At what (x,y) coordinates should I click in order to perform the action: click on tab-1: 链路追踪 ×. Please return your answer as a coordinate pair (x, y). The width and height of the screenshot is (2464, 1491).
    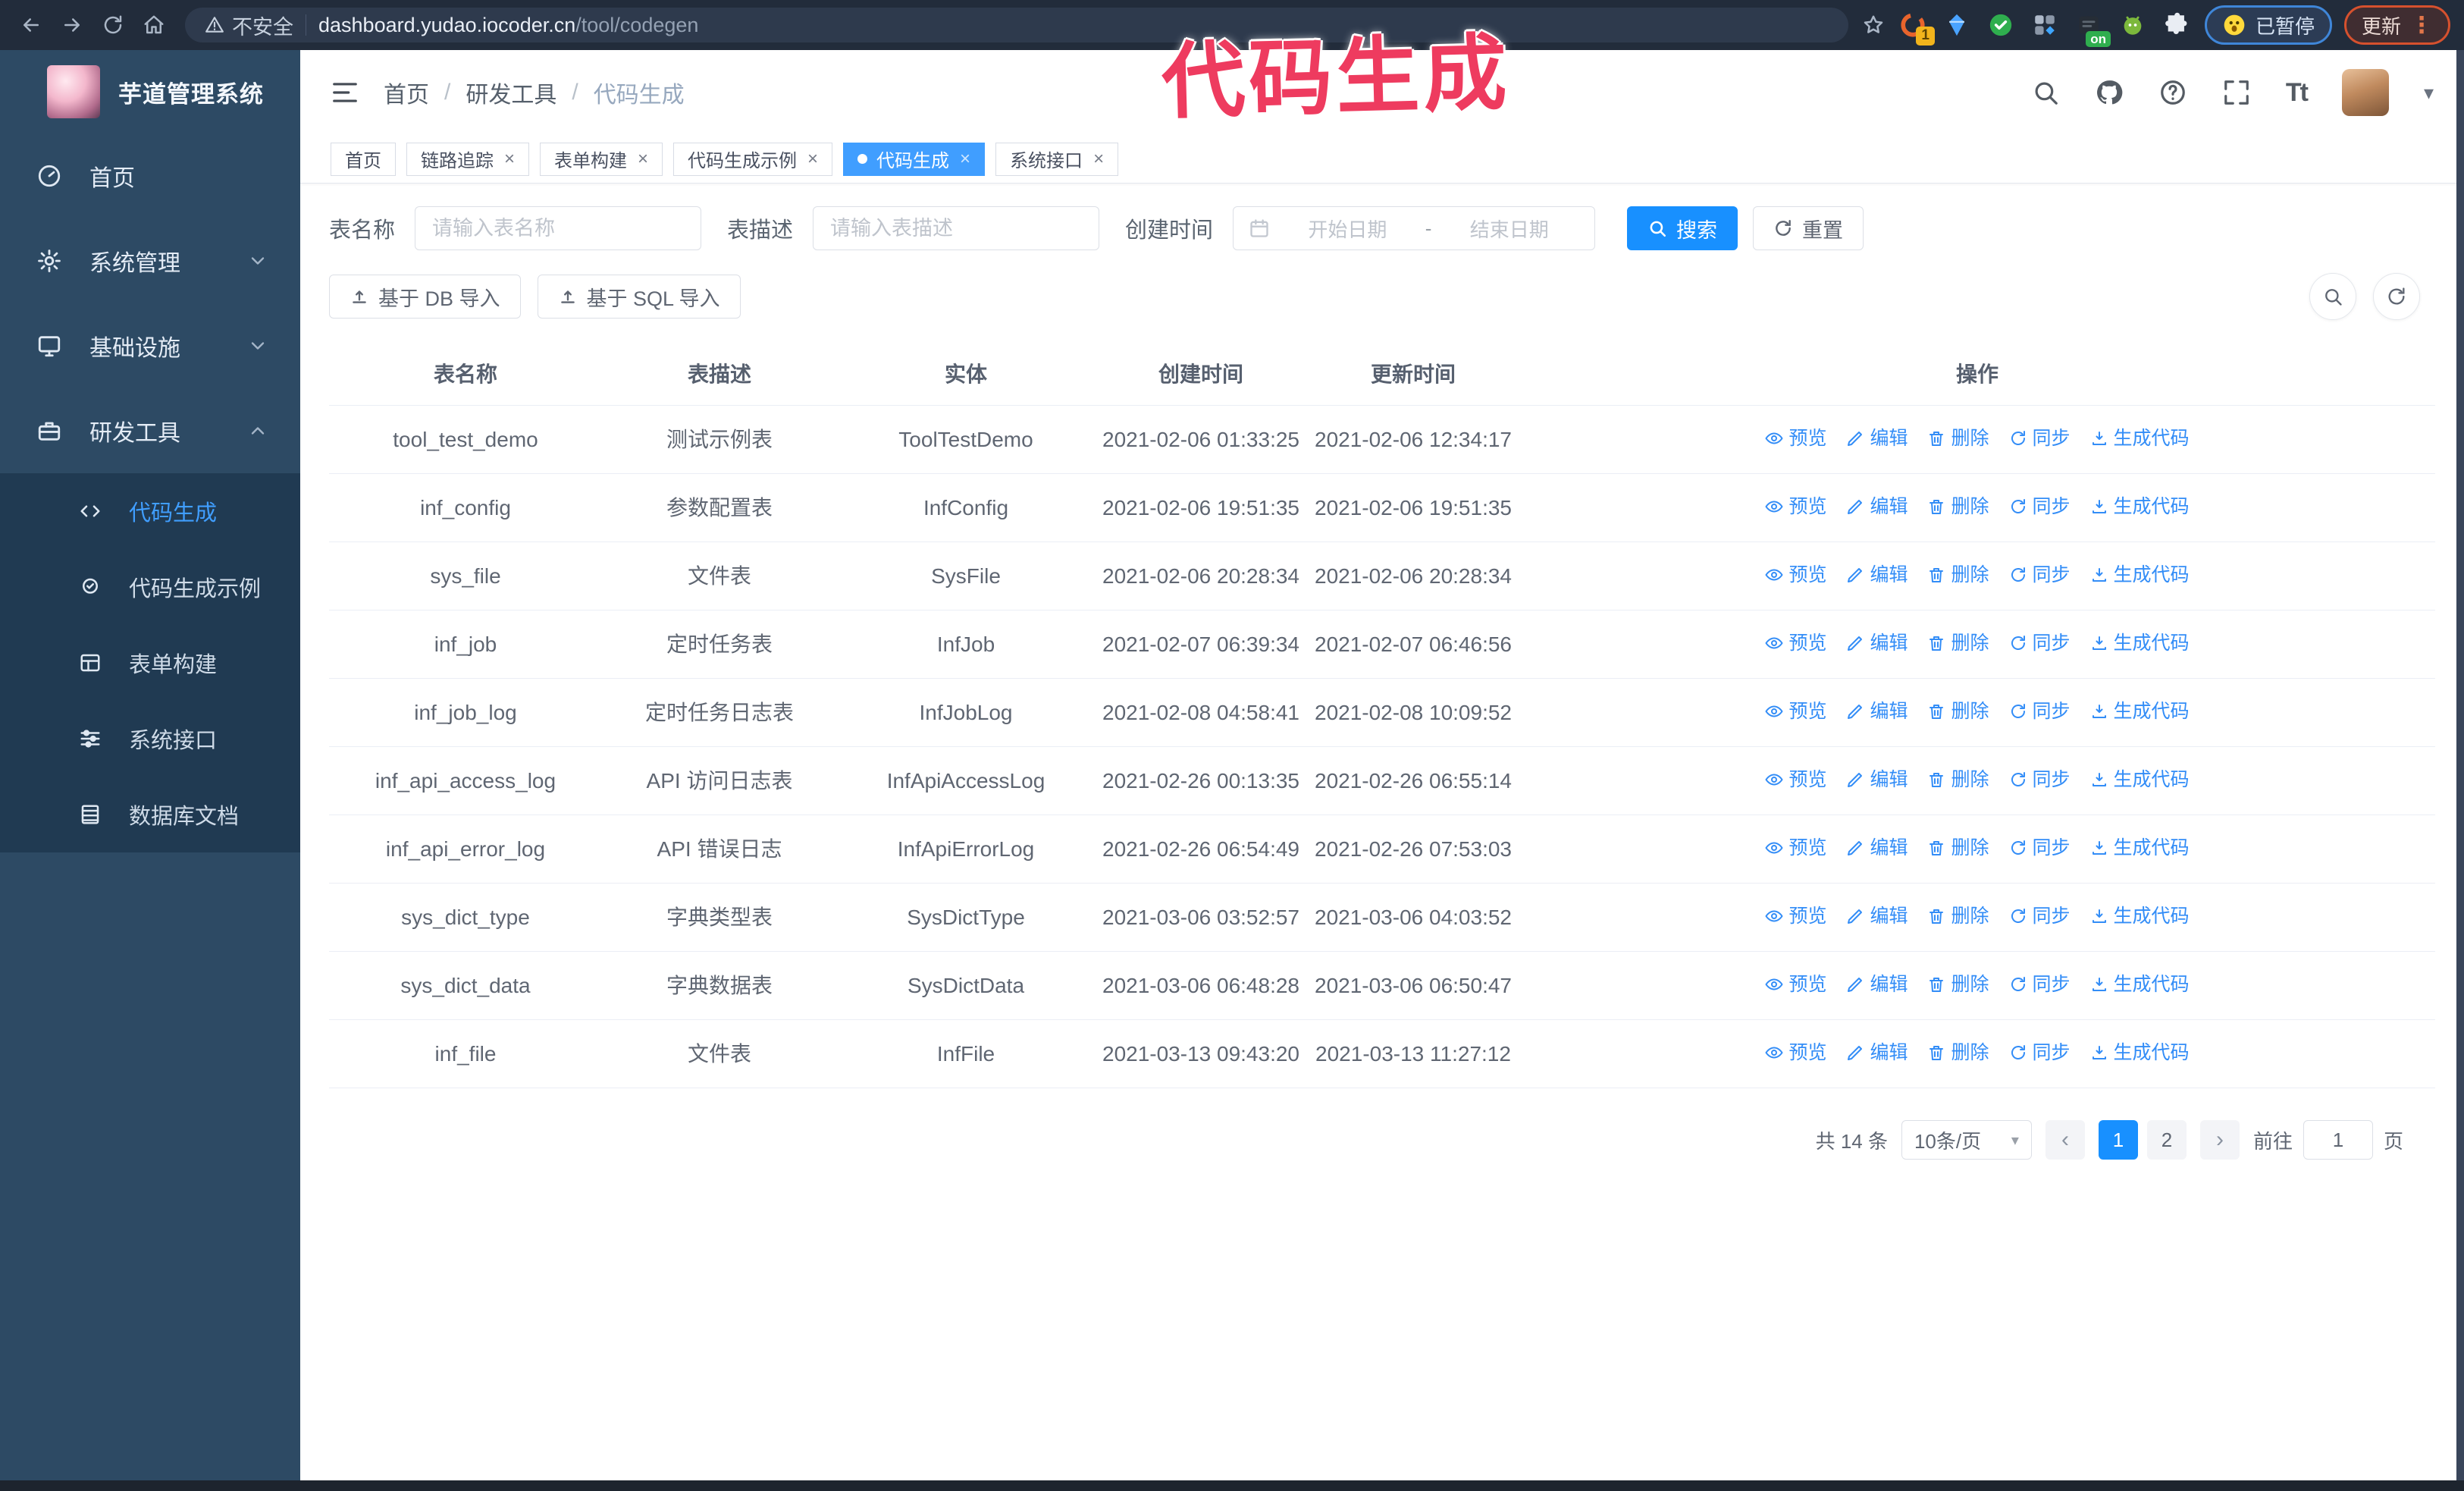
    Looking at the image, I should click on (468, 159).